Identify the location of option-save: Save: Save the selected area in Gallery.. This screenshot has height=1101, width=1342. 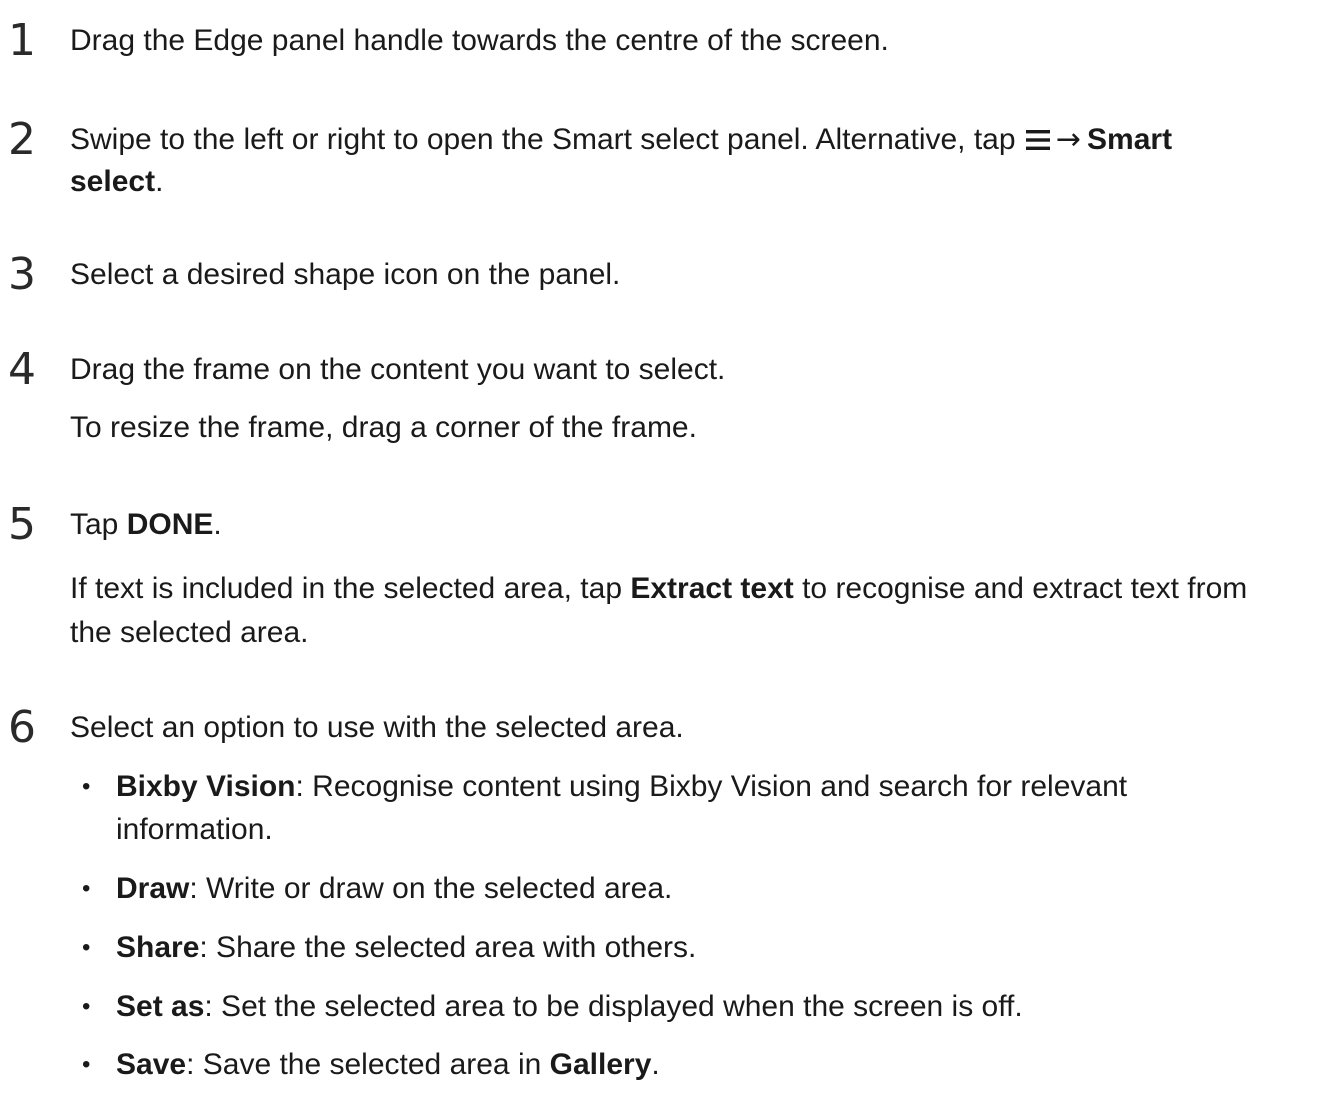
(388, 1065).